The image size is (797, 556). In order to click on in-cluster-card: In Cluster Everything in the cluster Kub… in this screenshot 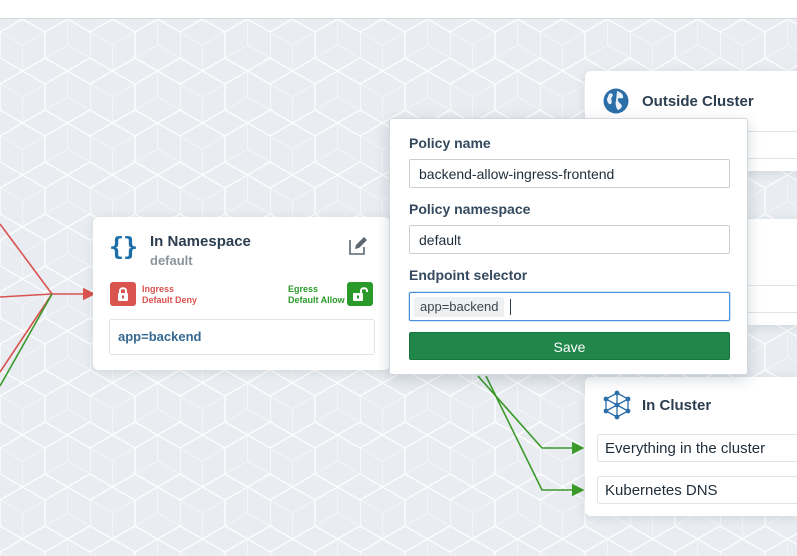, I will do `click(691, 446)`.